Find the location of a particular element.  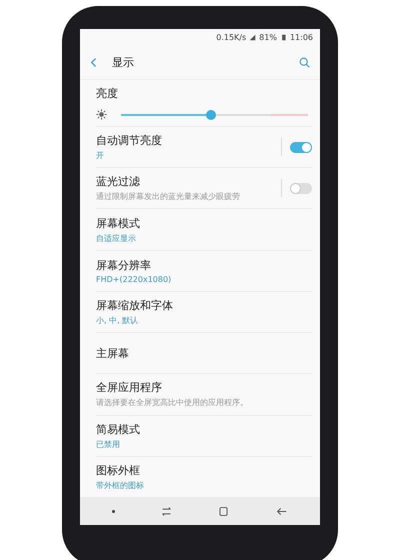

page-title: 显示 is located at coordinates (123, 62).